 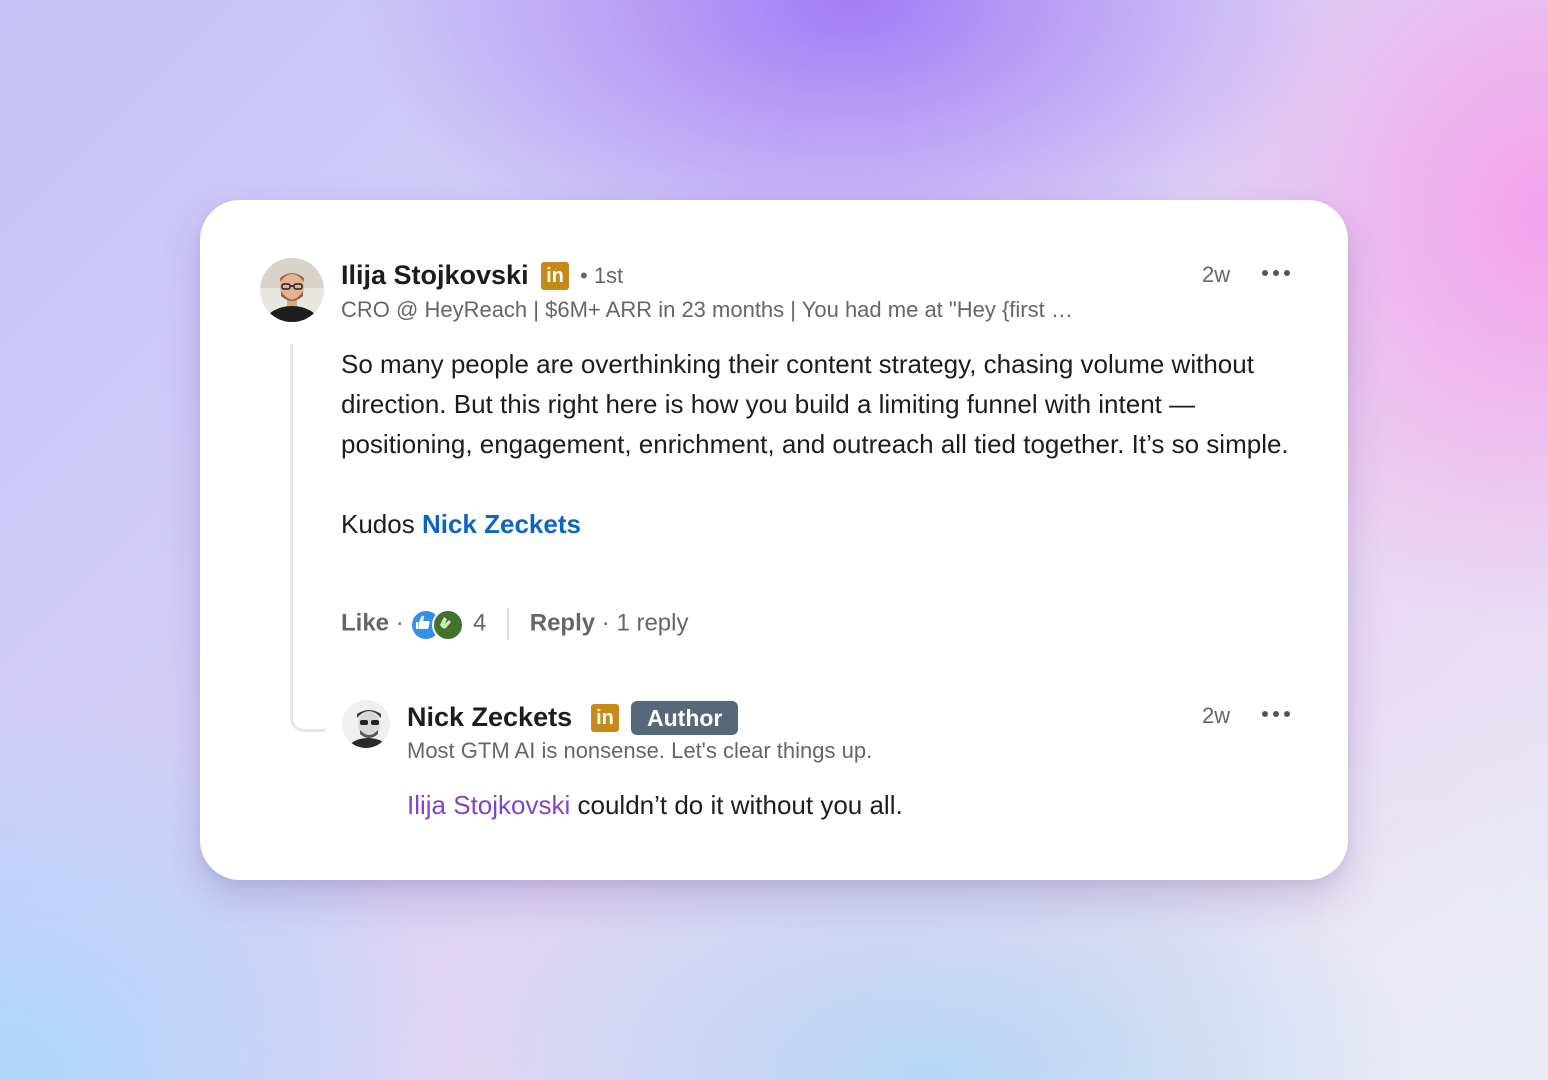 What do you see at coordinates (1216, 274) in the screenshot?
I see `comment-timestamp: 2w` at bounding box center [1216, 274].